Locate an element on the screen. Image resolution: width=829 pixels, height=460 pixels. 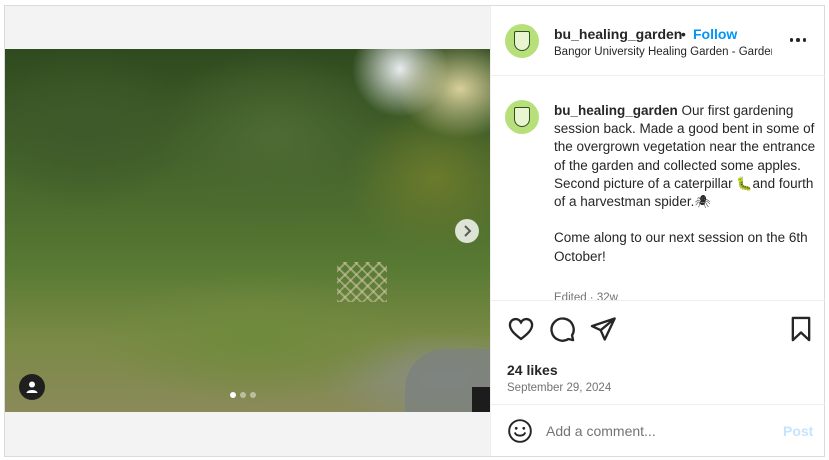
user-tag-button is located at coordinates (32, 387).